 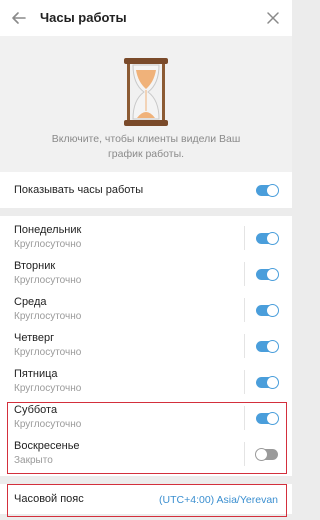 I want to click on arrow-left-icon, so click(x=19, y=18).